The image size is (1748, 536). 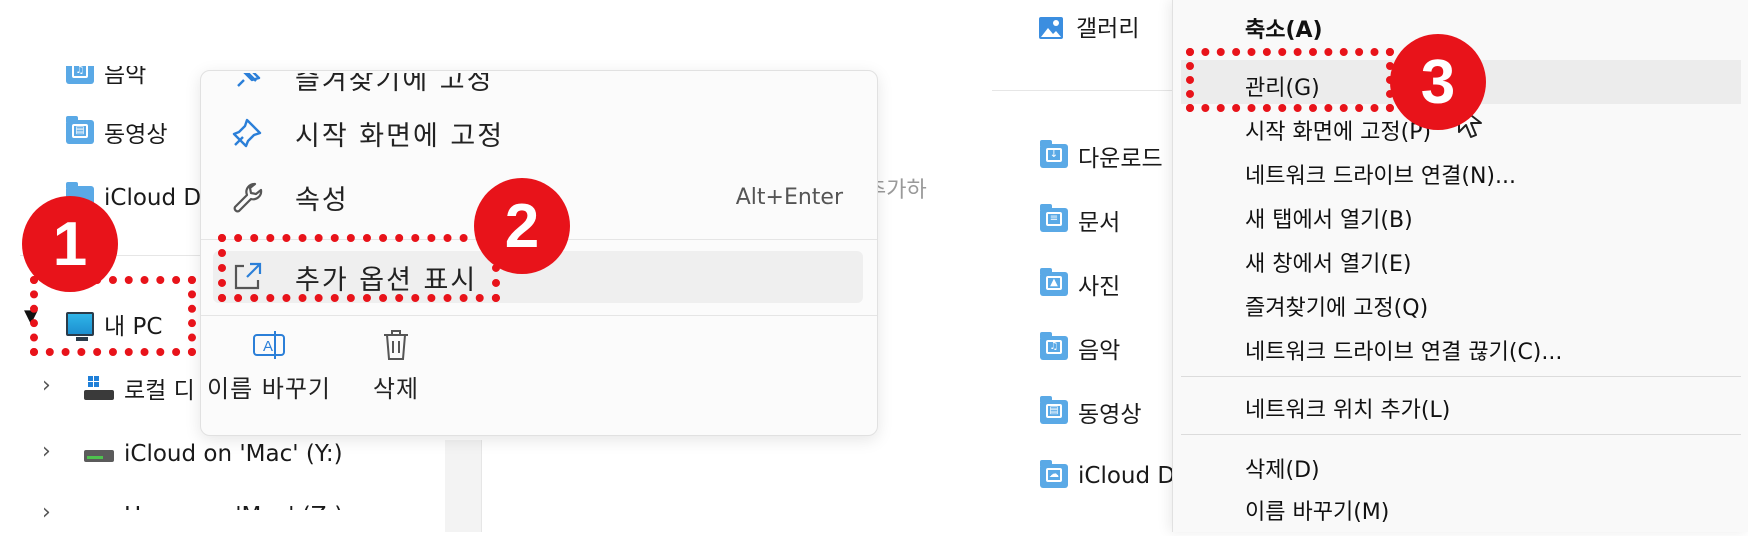 What do you see at coordinates (269, 366) in the screenshot?
I see `rename-button: A 이름 바꾸기` at bounding box center [269, 366].